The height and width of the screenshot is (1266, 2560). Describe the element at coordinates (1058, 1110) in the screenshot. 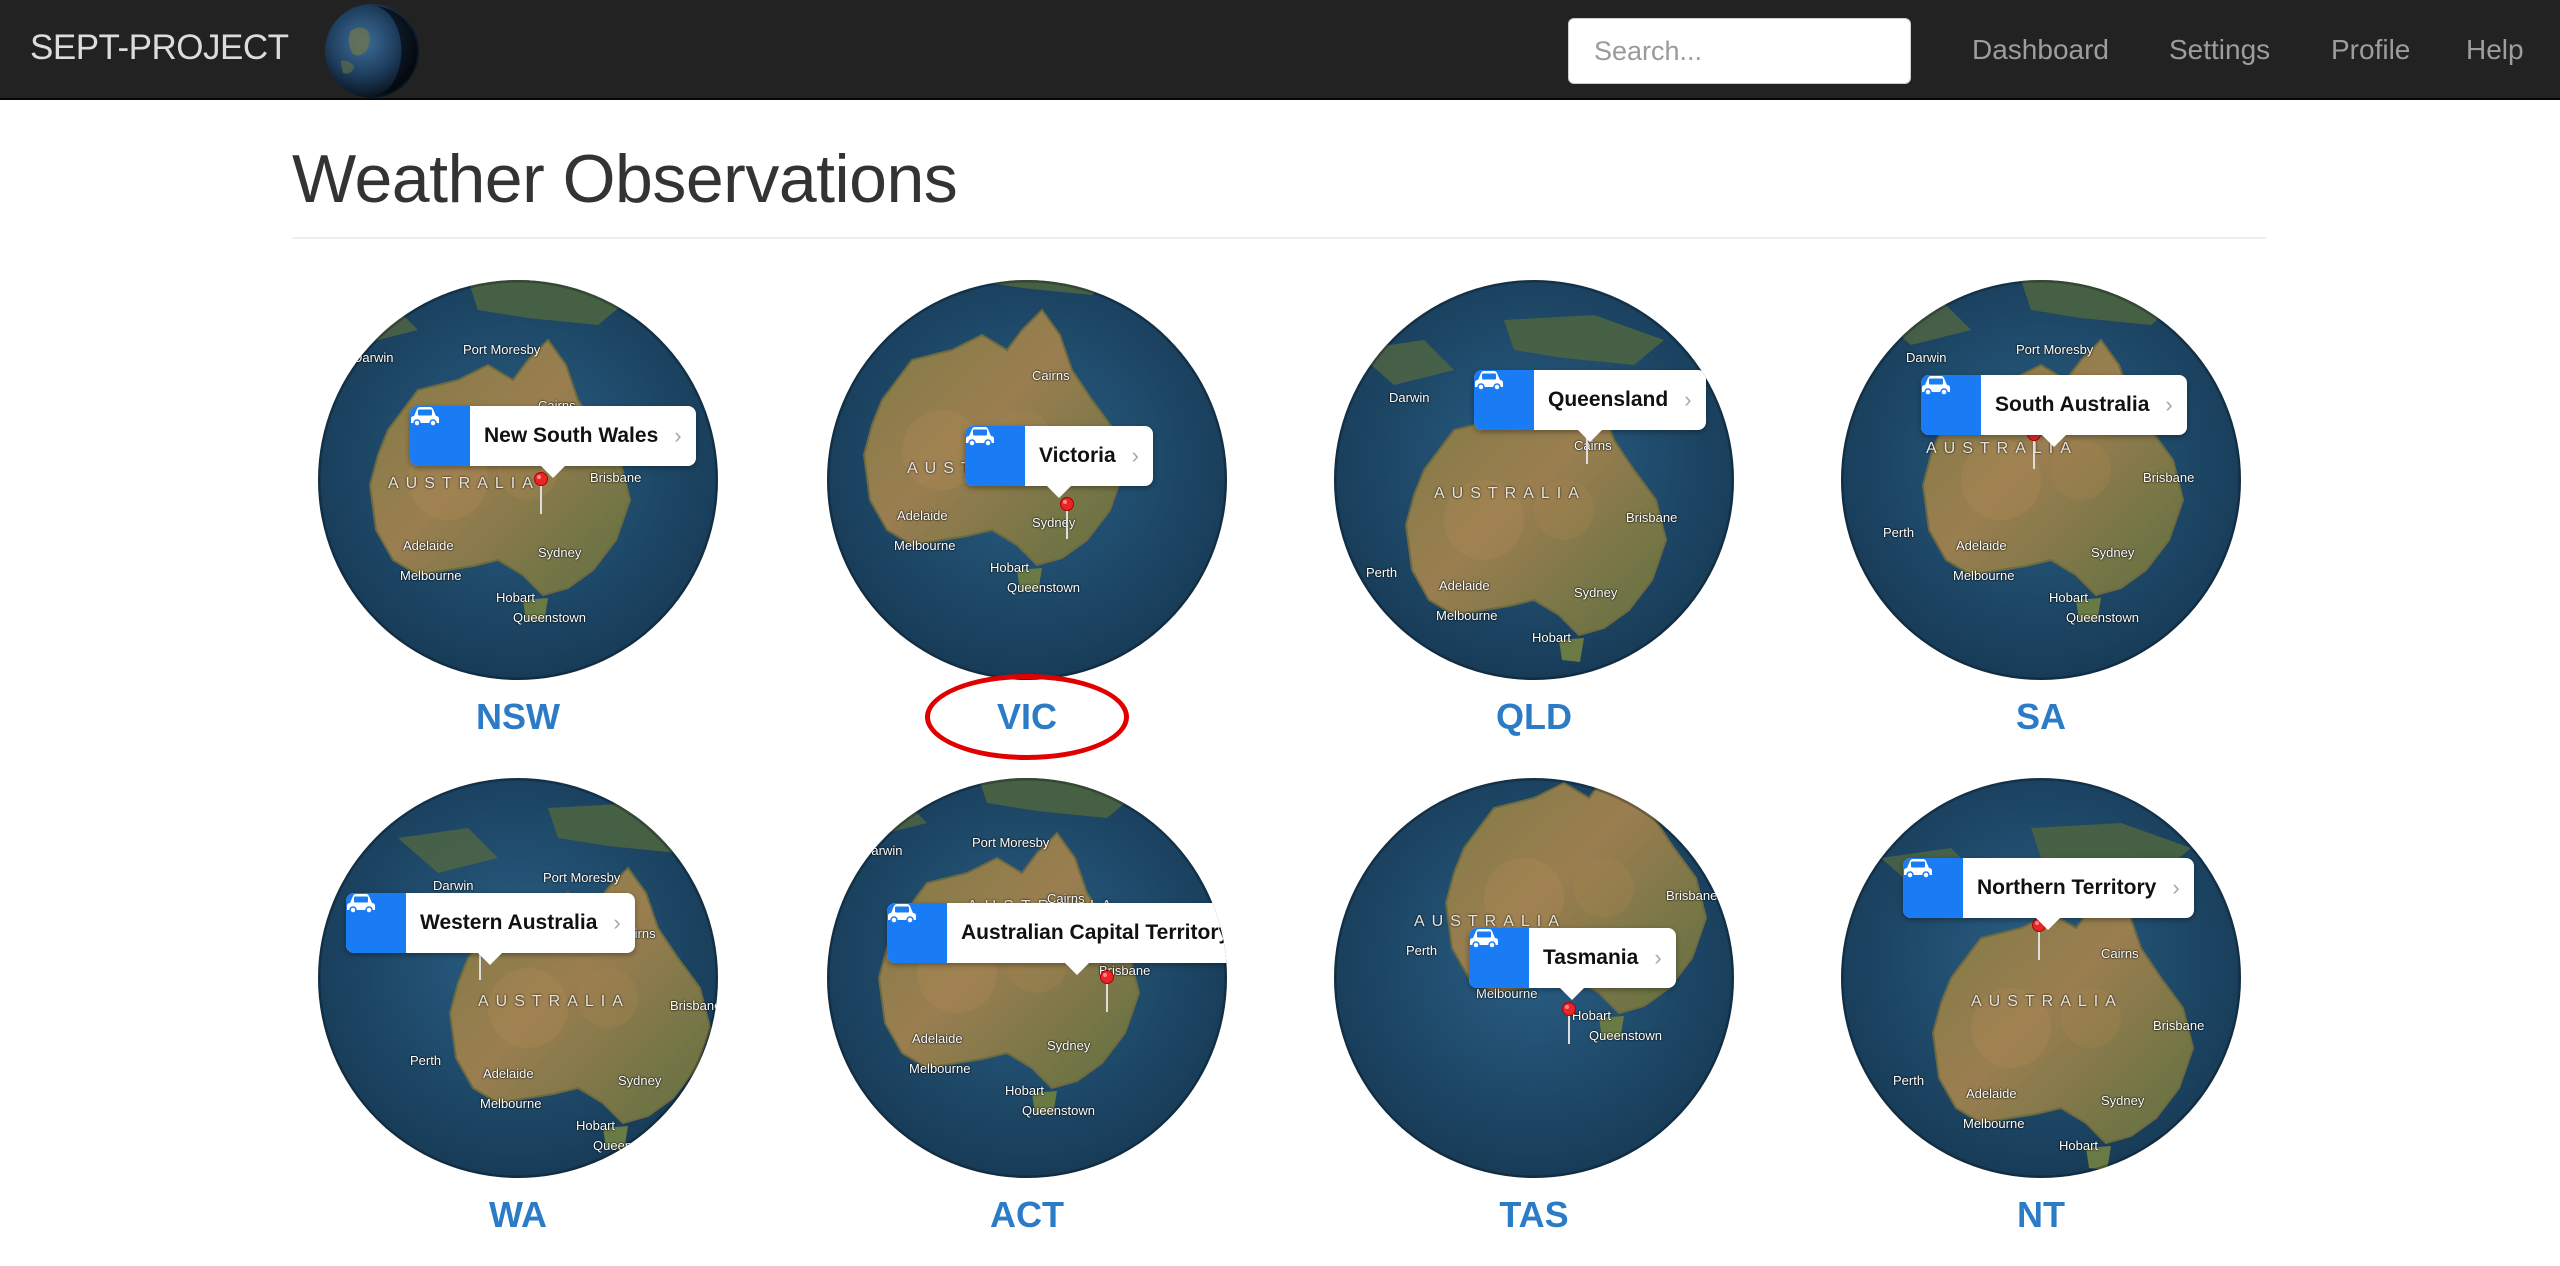

I see `map-city-label: Queenstown` at that location.